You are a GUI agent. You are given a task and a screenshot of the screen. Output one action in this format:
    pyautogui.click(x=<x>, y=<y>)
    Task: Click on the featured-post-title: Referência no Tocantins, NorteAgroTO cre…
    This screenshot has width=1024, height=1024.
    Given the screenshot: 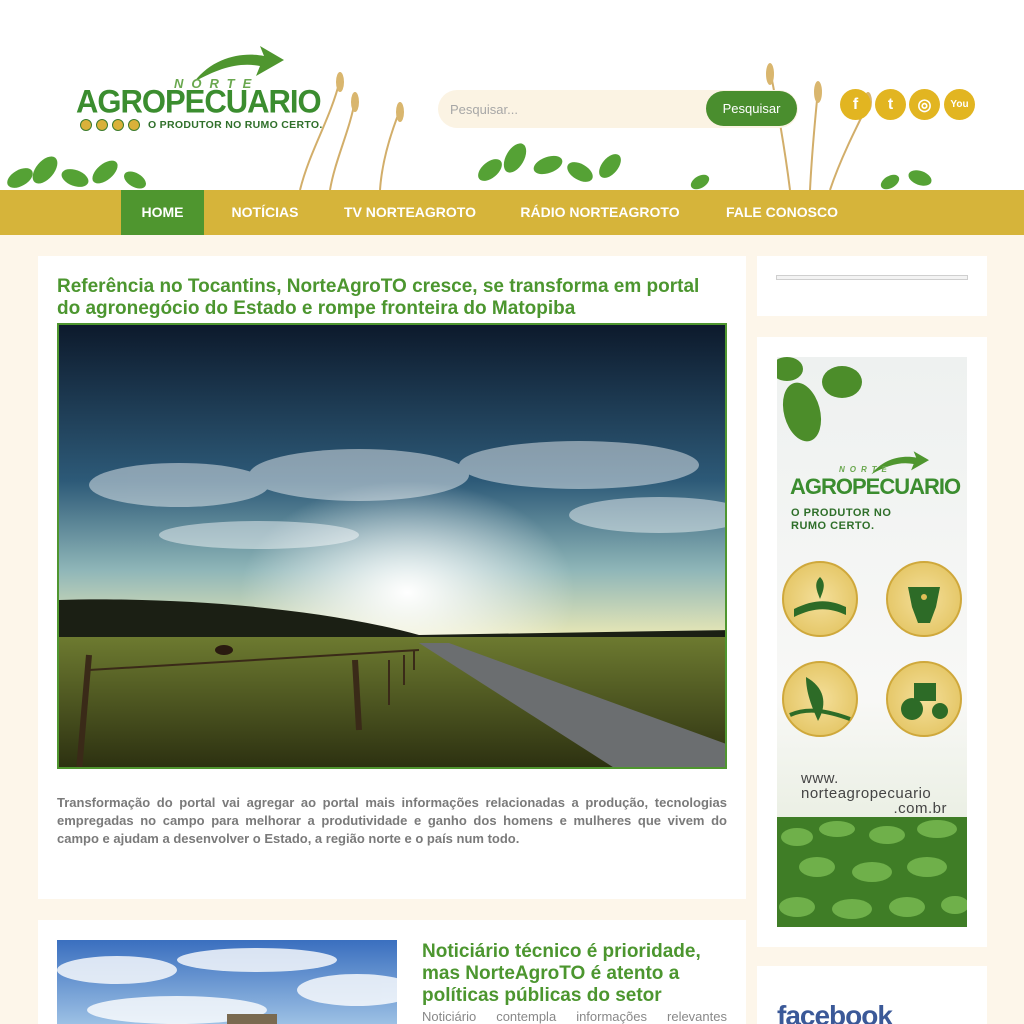 What is the action you would take?
    pyautogui.click(x=392, y=298)
    